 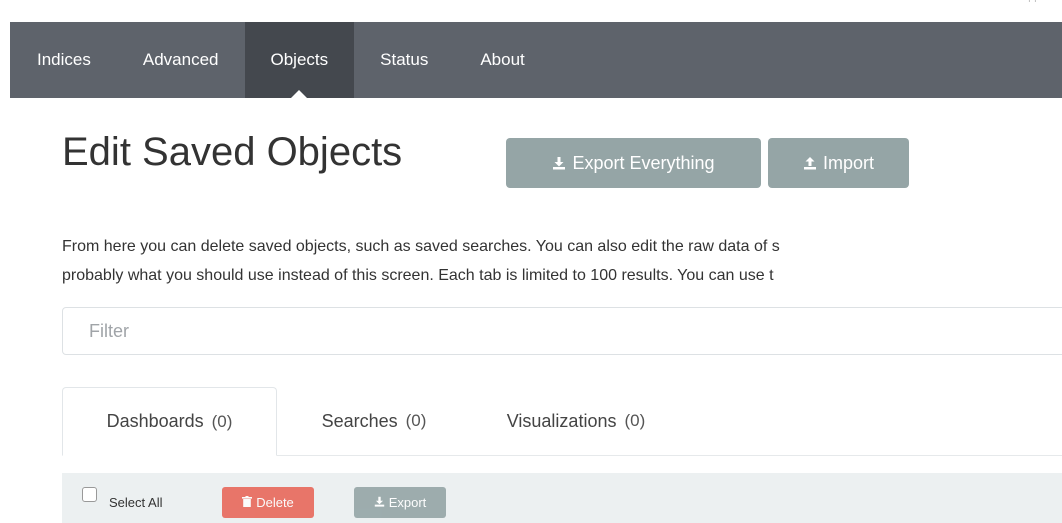 I want to click on tab-visualizations: Visualizations (0), so click(x=576, y=421).